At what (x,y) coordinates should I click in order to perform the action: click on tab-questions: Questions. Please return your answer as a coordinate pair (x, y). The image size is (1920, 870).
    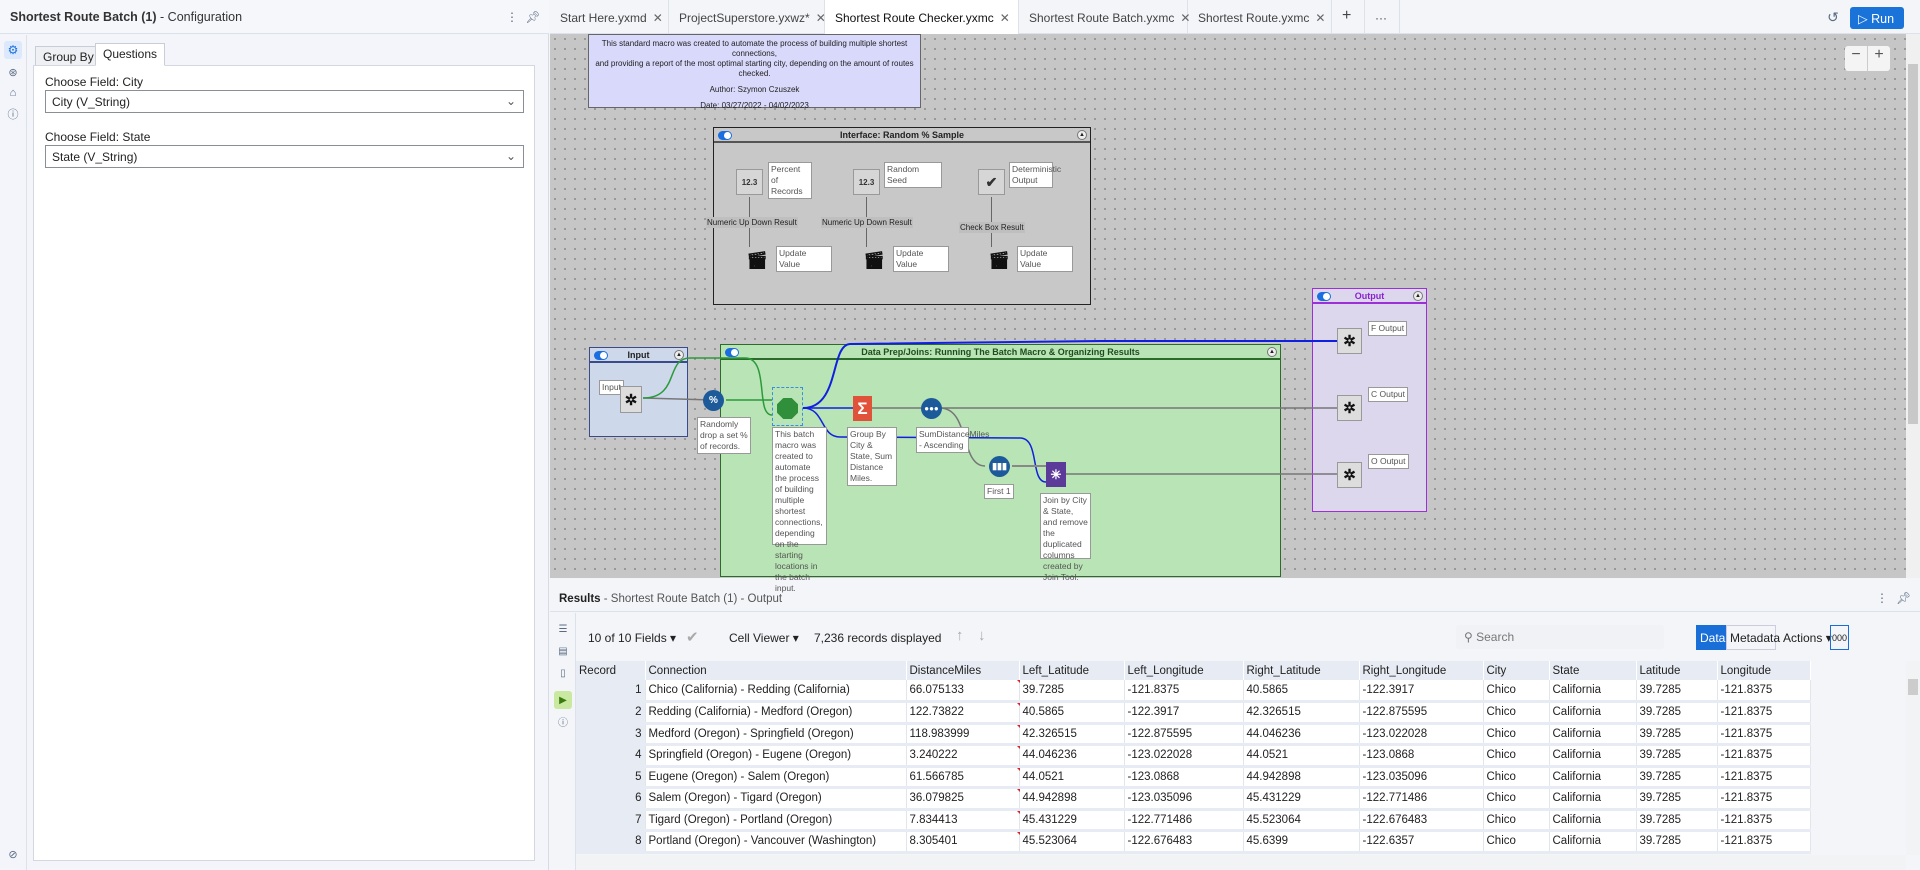
    Looking at the image, I should click on (130, 54).